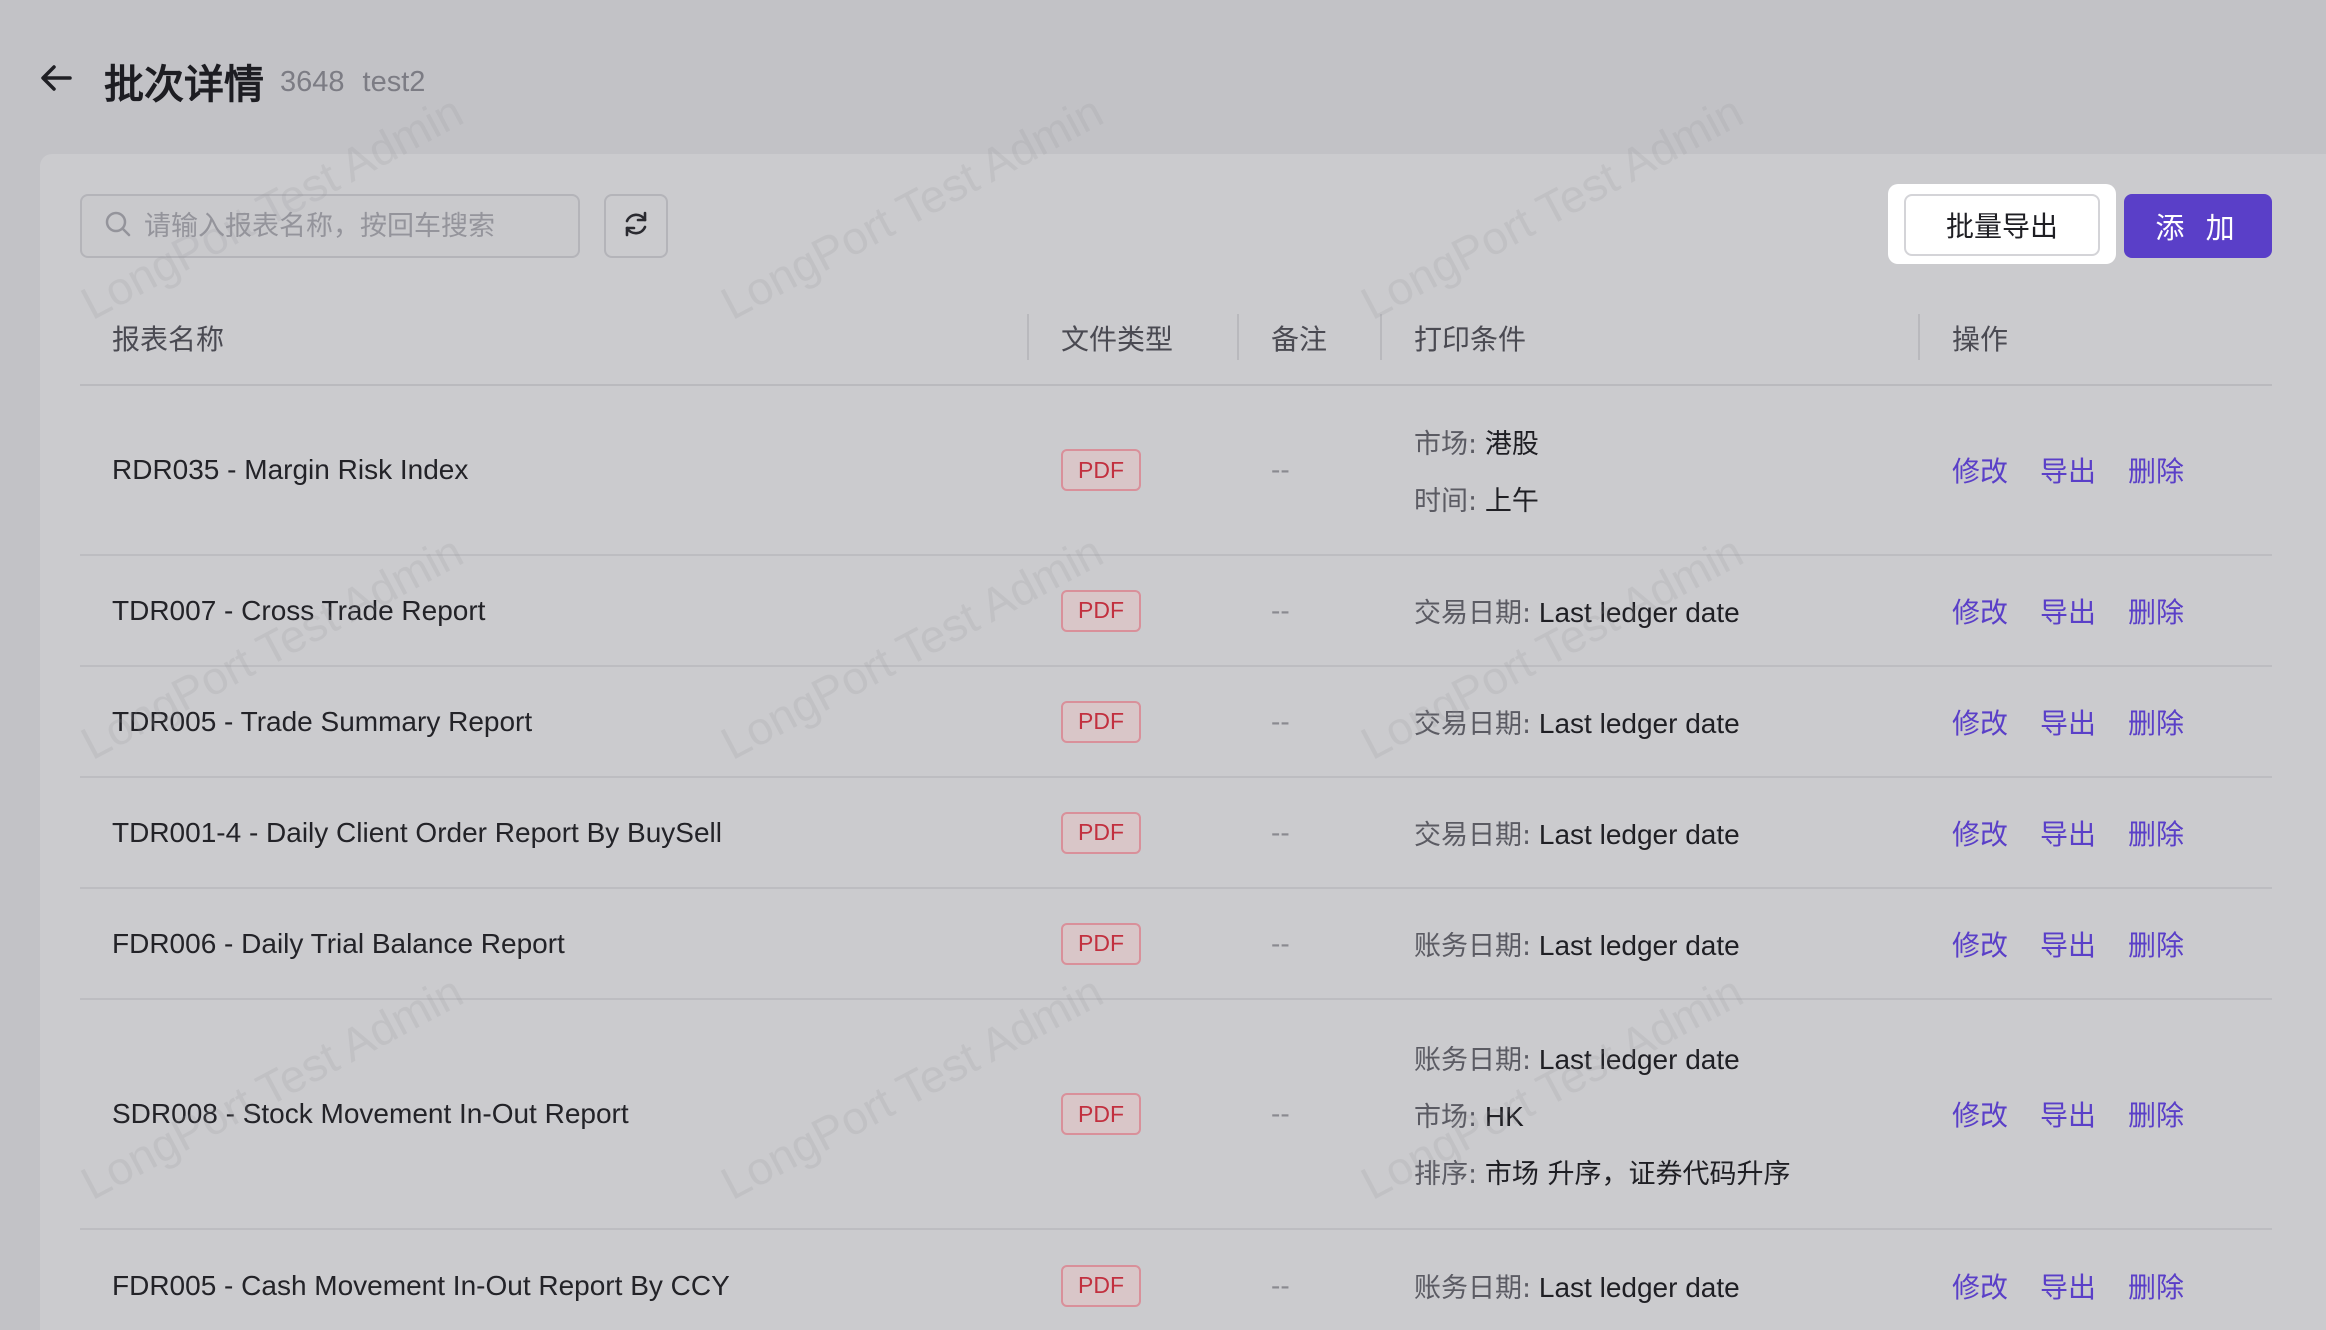 This screenshot has height=1330, width=2326. What do you see at coordinates (1446, 501) in the screenshot?
I see `condition-key: 时间:` at bounding box center [1446, 501].